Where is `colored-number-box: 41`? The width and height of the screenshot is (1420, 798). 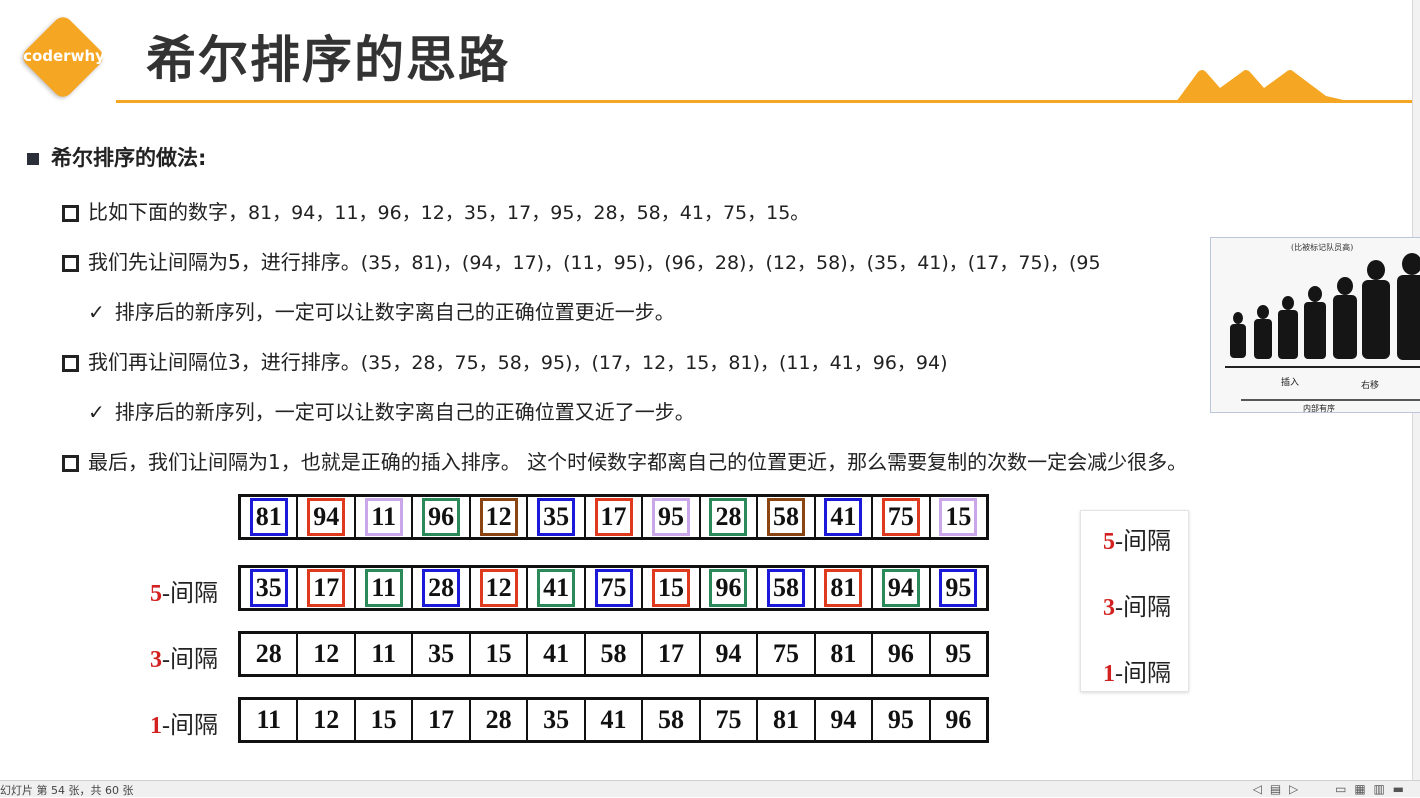
colored-number-box: 41 is located at coordinates (843, 517).